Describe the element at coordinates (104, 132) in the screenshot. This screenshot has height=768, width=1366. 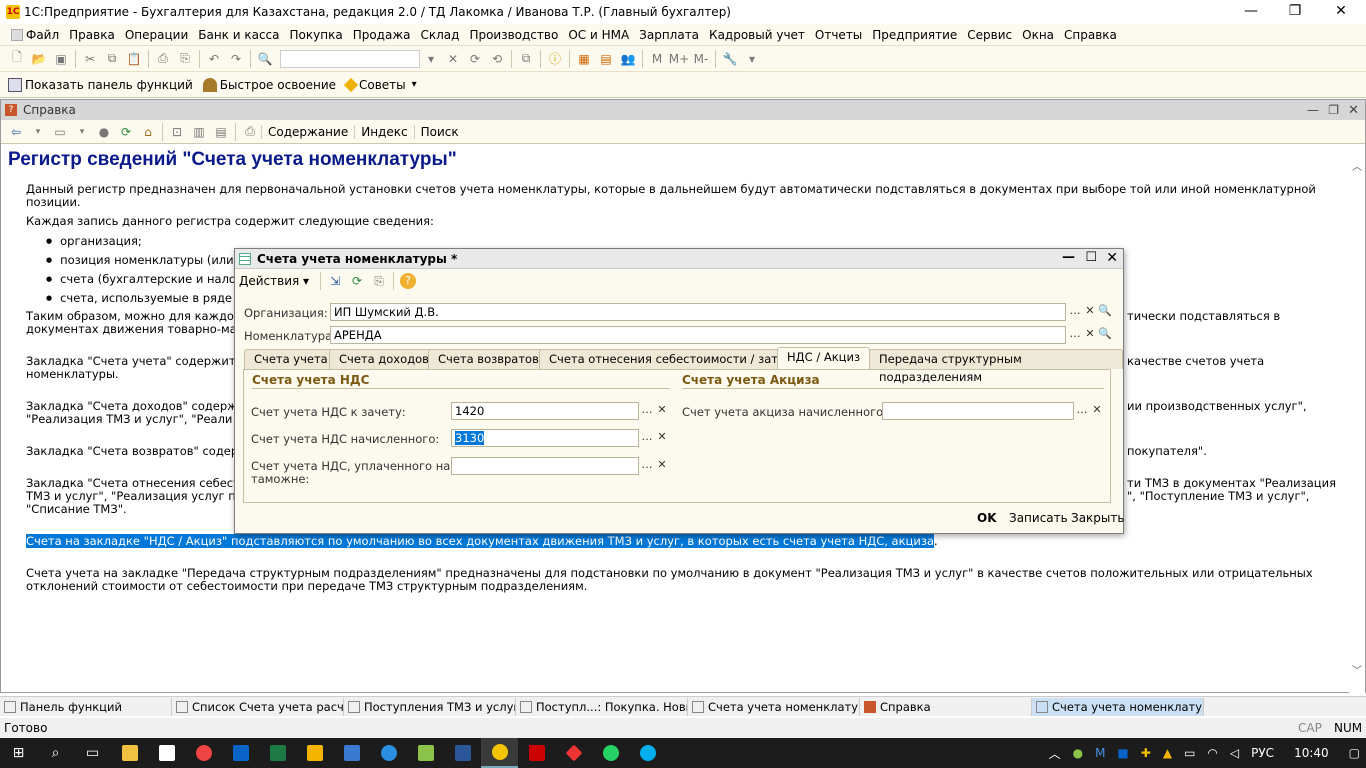
I see `stop-icon: ●` at that location.